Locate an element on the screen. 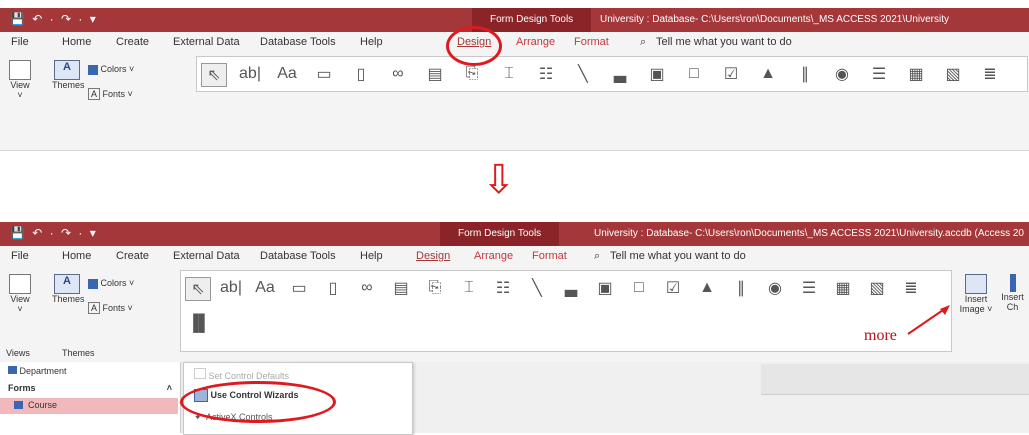 The width and height of the screenshot is (1029, 435). views-group-label: Views is located at coordinates (18, 353).